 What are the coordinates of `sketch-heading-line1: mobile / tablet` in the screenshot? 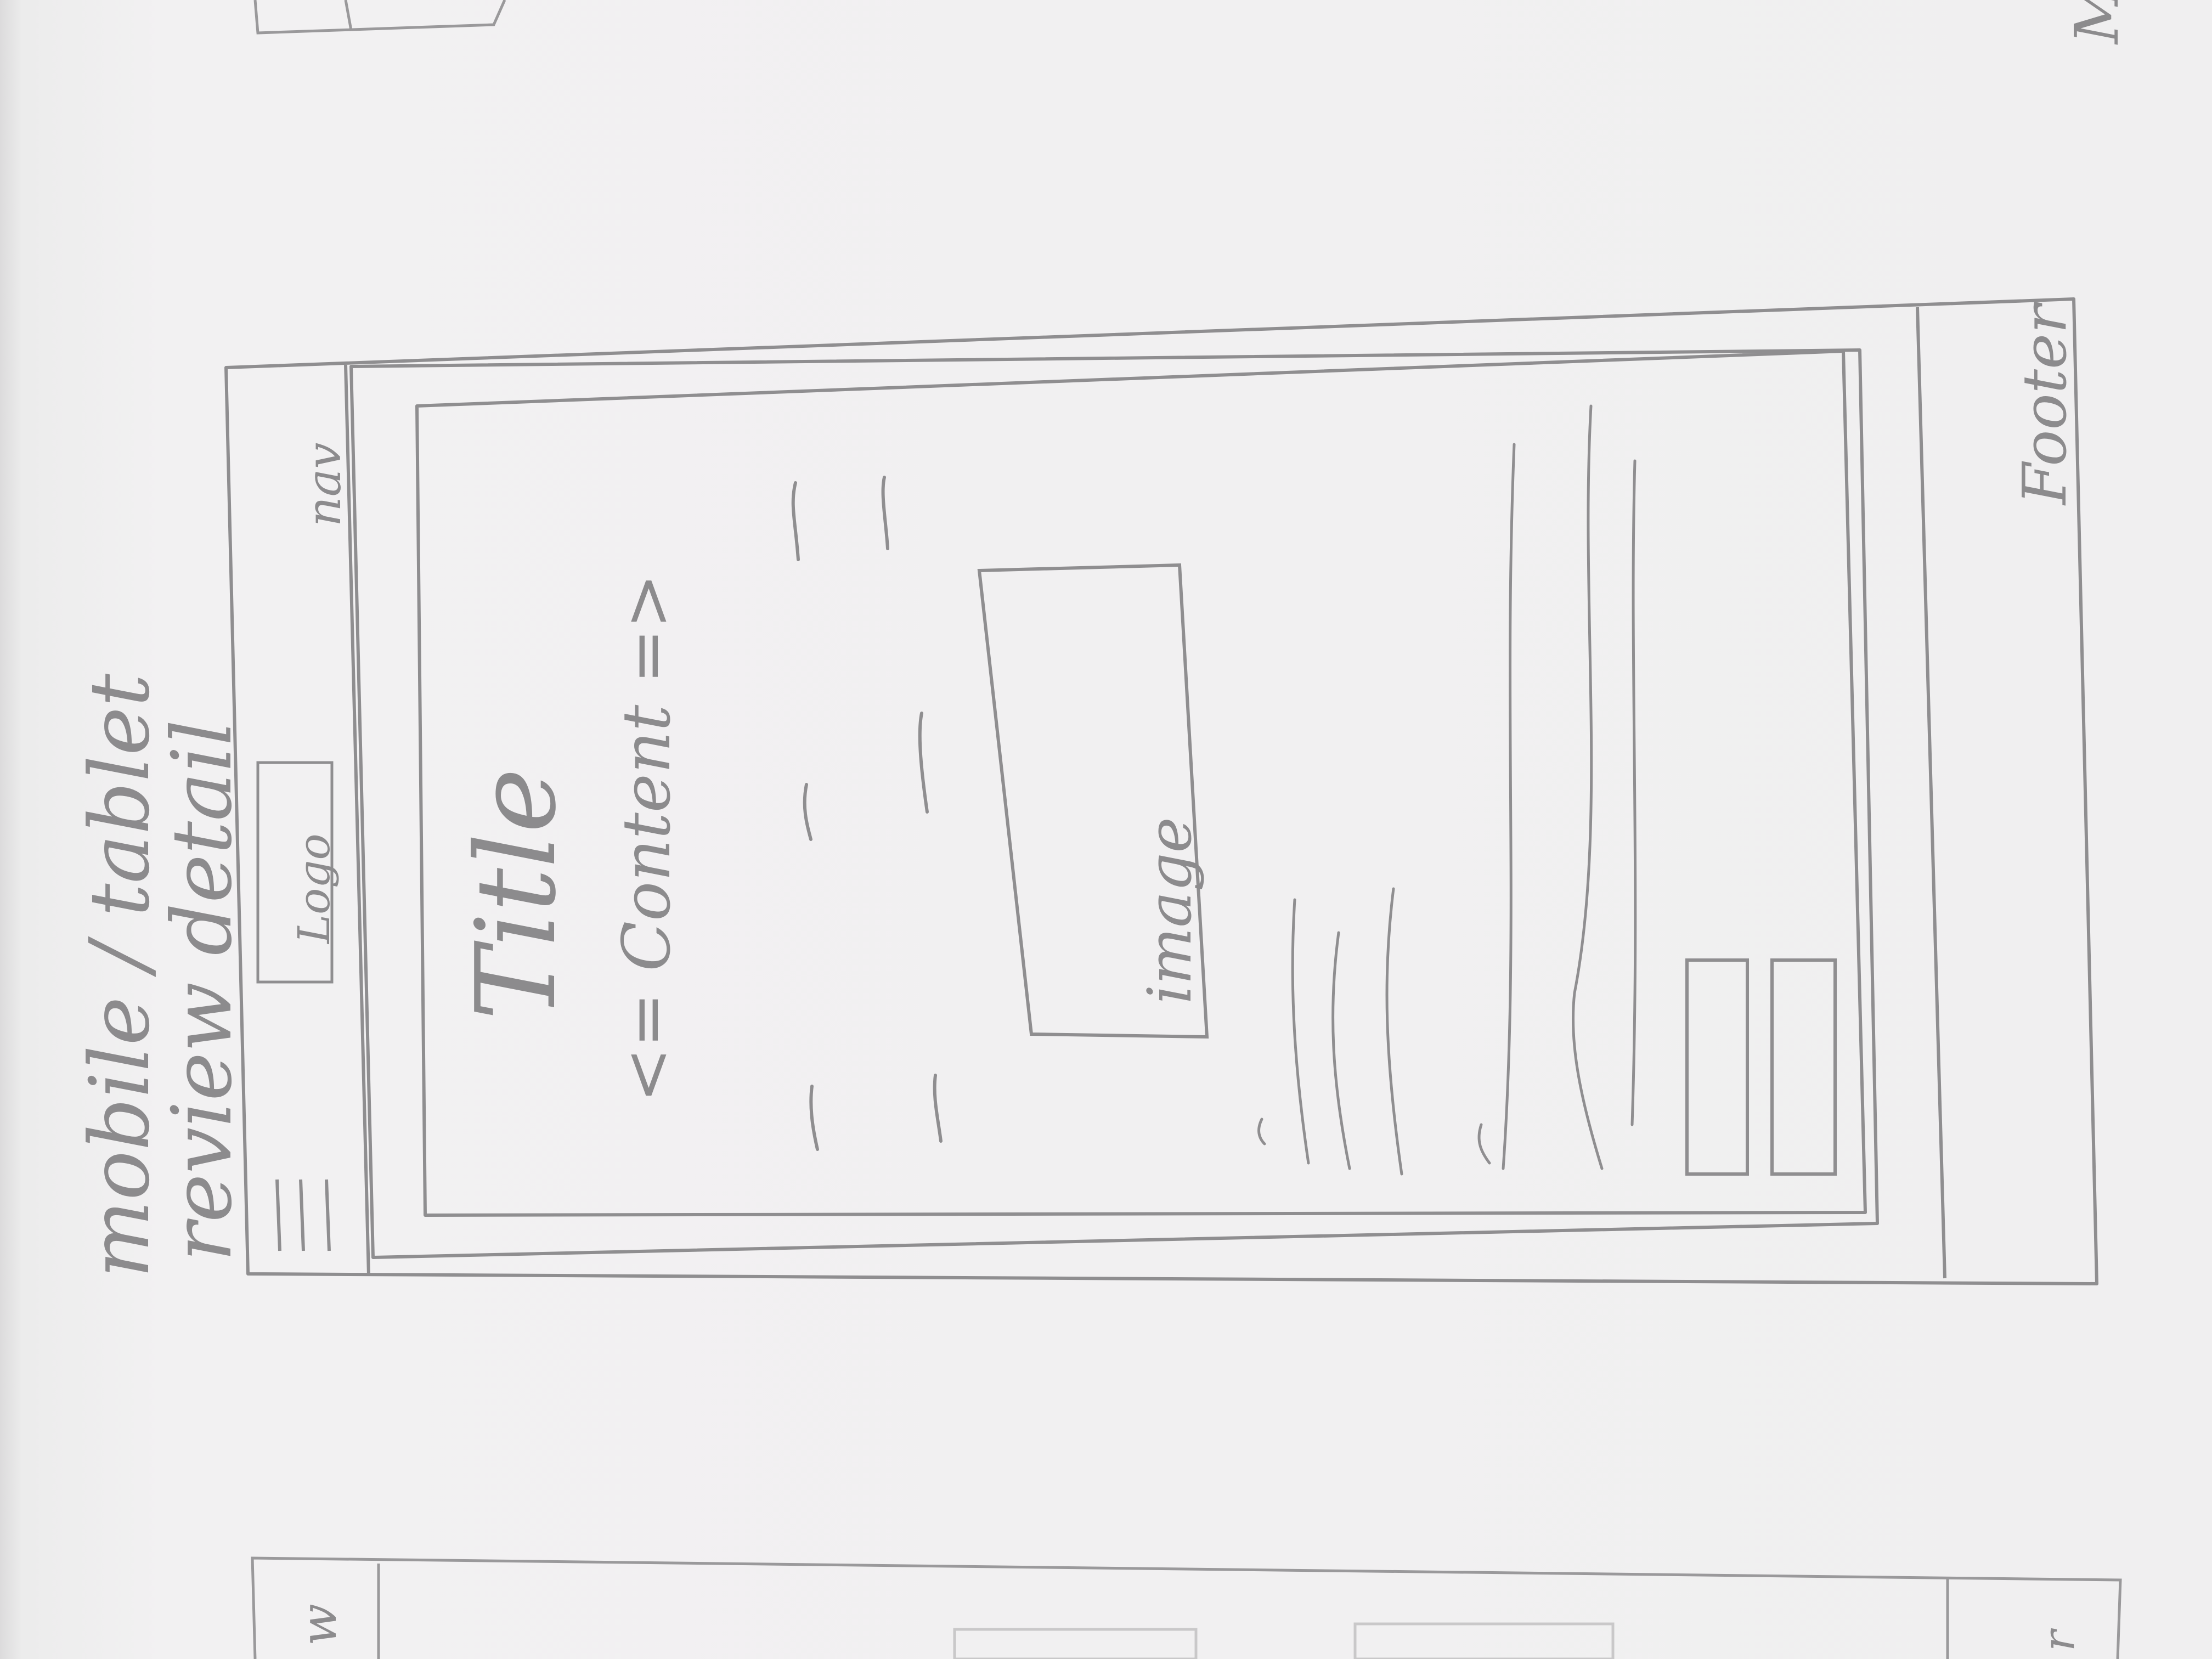 It's located at (120, 976).